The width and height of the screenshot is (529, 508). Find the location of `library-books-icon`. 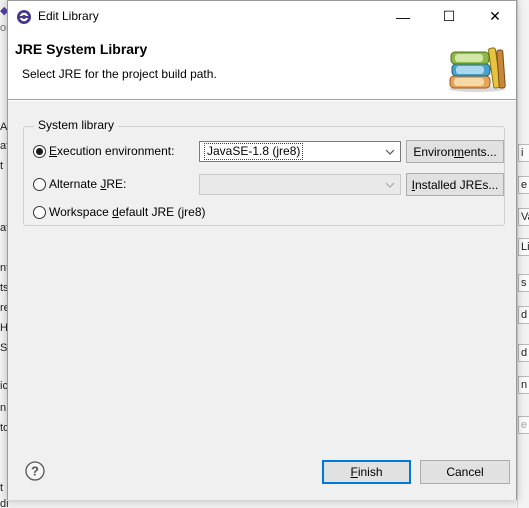

library-books-icon is located at coordinates (477, 69).